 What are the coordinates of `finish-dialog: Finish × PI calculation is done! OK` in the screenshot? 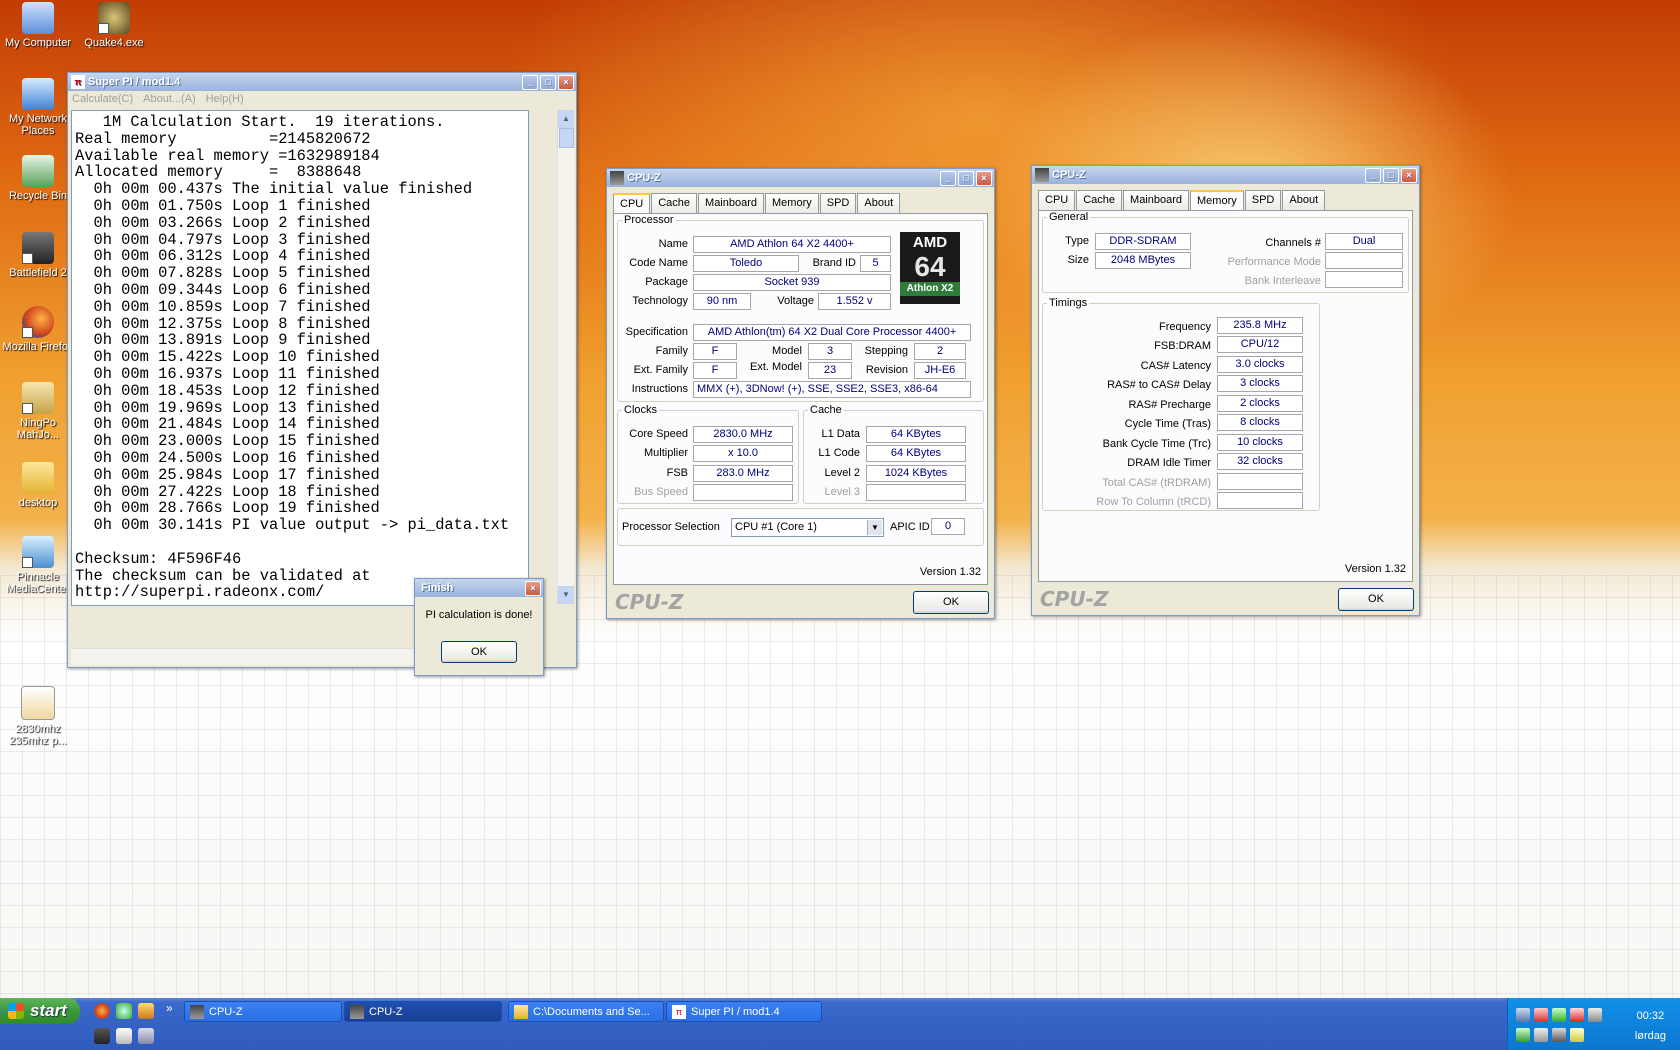 It's located at (479, 627).